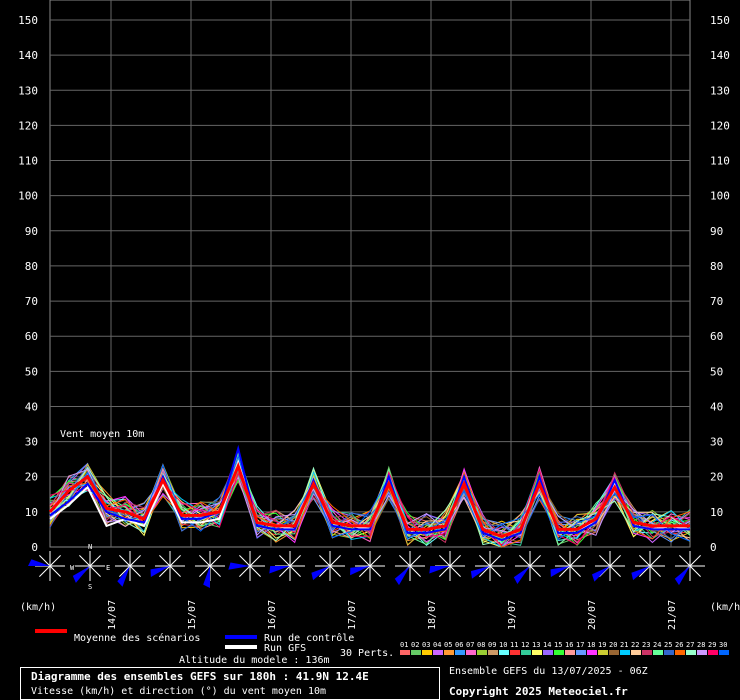 Image resolution: width=740 pixels, height=700 pixels. Describe the element at coordinates (31, 266) in the screenshot. I see `y-tick-left: 80` at that location.